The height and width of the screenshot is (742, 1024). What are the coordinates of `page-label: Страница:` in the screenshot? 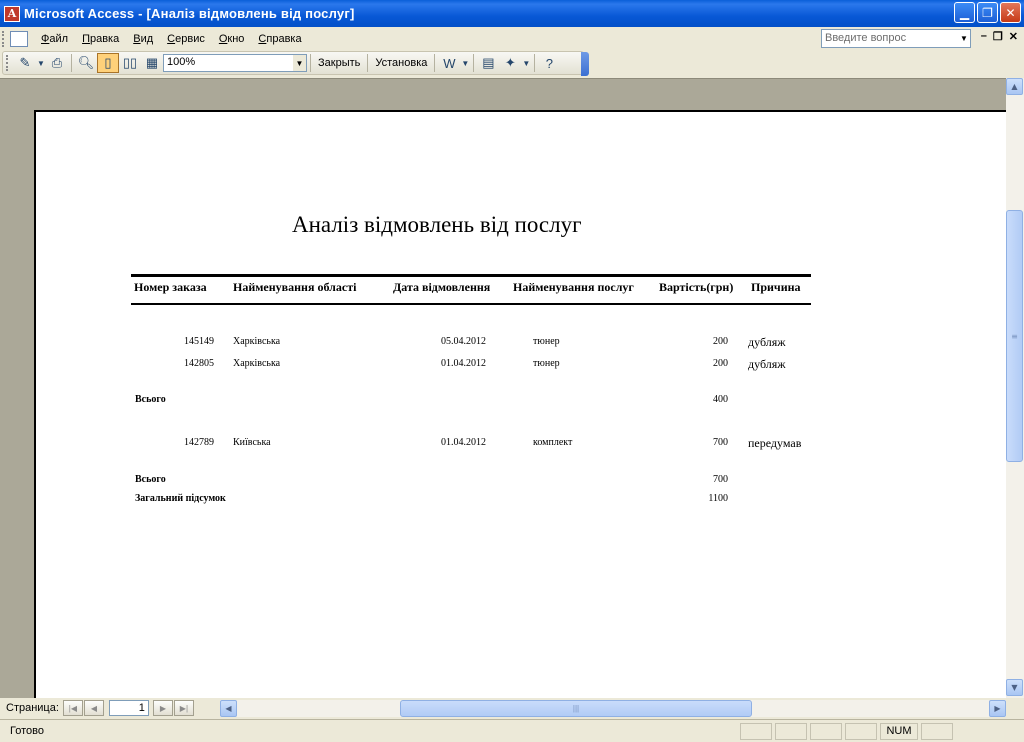 It's located at (32, 708).